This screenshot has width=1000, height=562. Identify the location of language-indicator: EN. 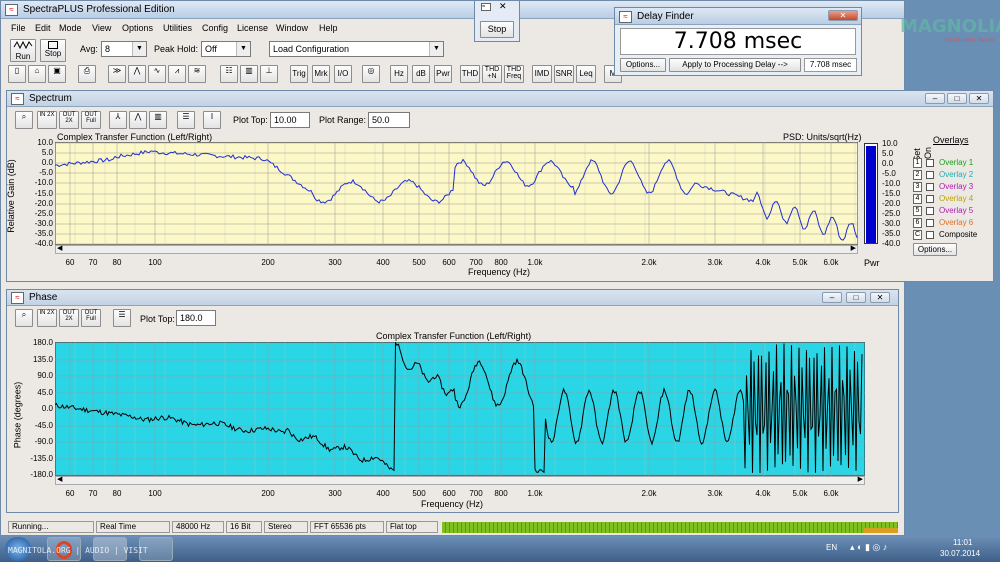
(831, 547).